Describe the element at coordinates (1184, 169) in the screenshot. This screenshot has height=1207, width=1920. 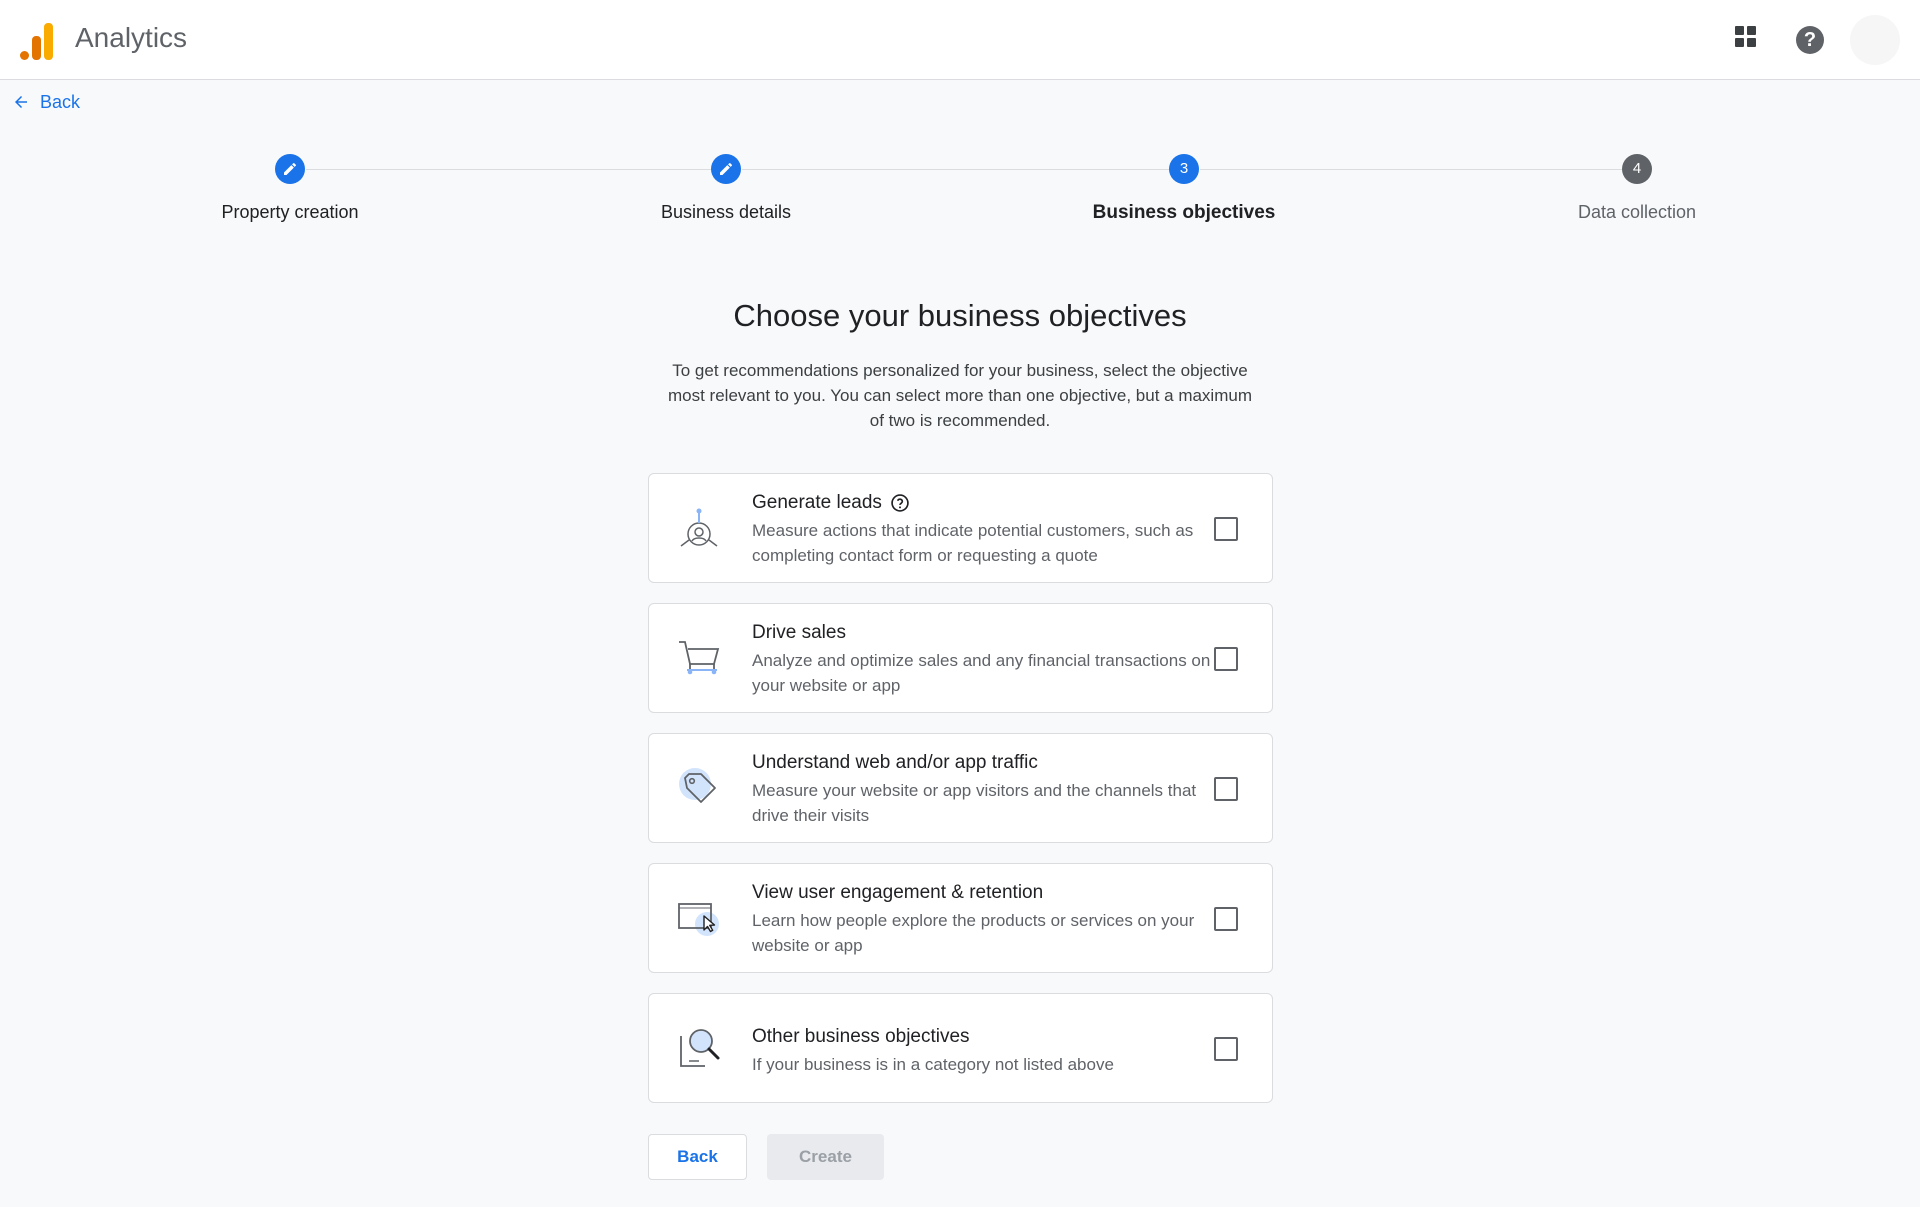
I see `step-number-badge: 3` at that location.